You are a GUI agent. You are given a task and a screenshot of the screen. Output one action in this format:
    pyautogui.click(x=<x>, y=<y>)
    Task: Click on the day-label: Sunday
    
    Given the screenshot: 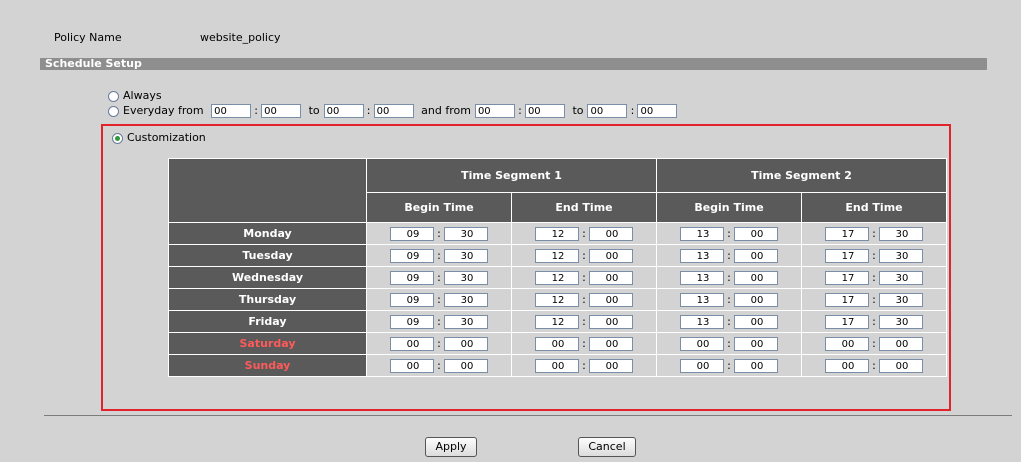 What is the action you would take?
    pyautogui.click(x=267, y=365)
    